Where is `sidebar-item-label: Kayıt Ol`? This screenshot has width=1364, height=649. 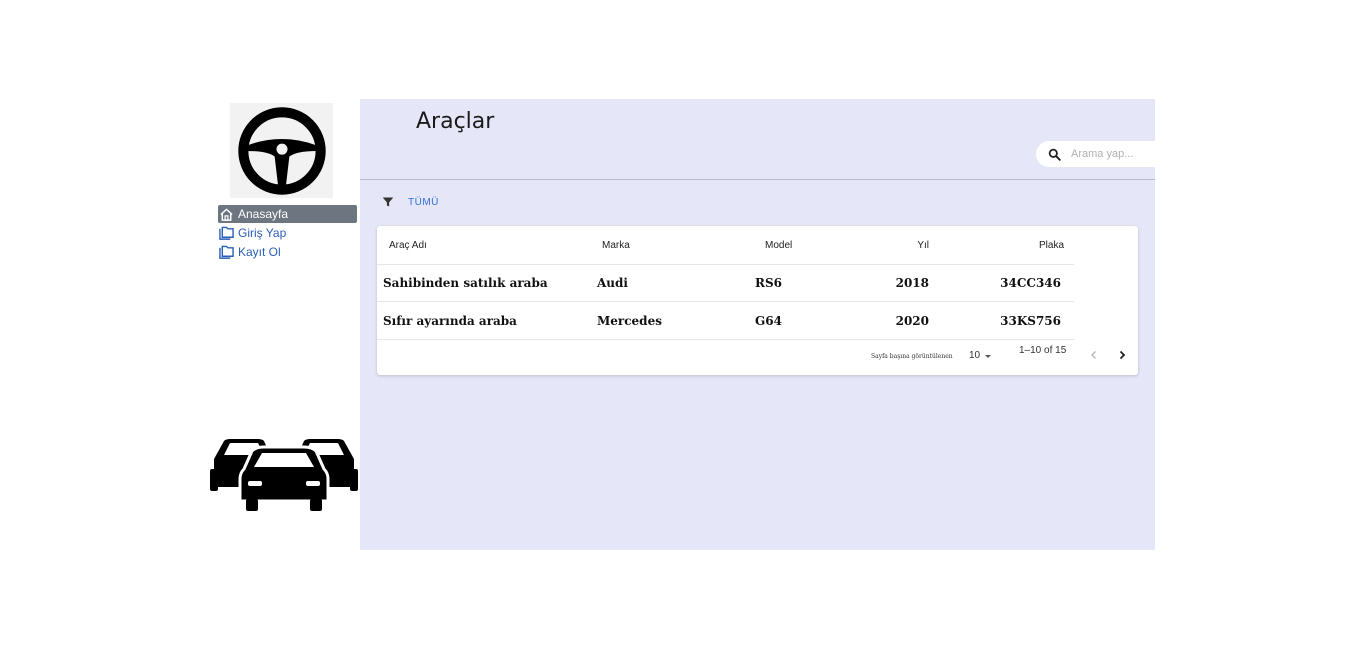 sidebar-item-label: Kayıt Ol is located at coordinates (259, 252).